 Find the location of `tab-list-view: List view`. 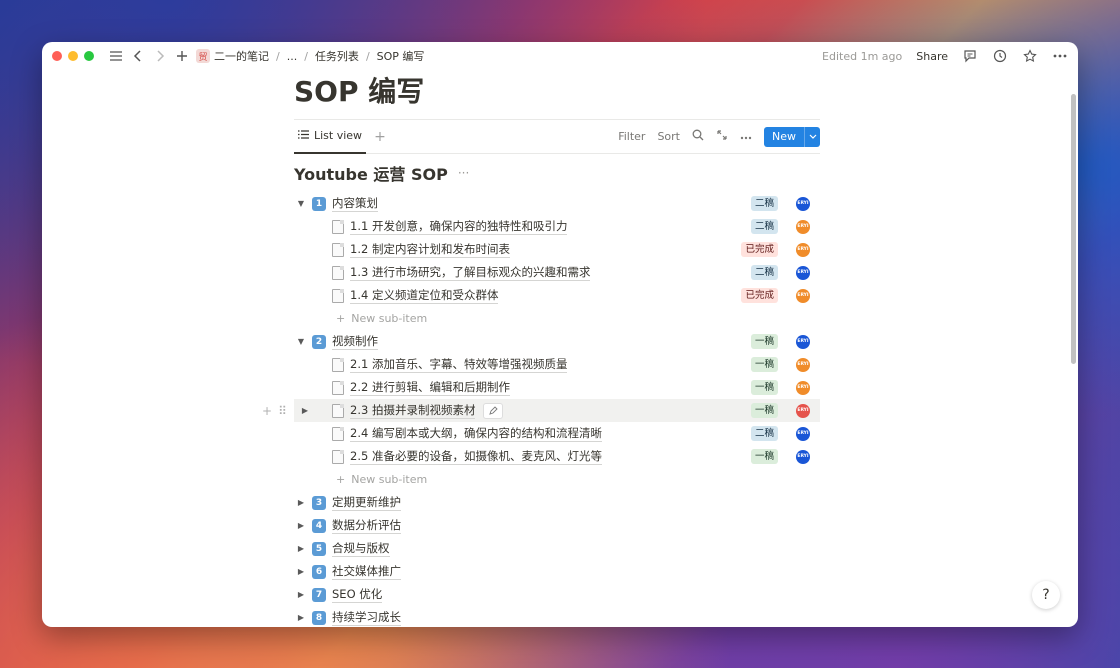

tab-list-view: List view is located at coordinates (330, 137).